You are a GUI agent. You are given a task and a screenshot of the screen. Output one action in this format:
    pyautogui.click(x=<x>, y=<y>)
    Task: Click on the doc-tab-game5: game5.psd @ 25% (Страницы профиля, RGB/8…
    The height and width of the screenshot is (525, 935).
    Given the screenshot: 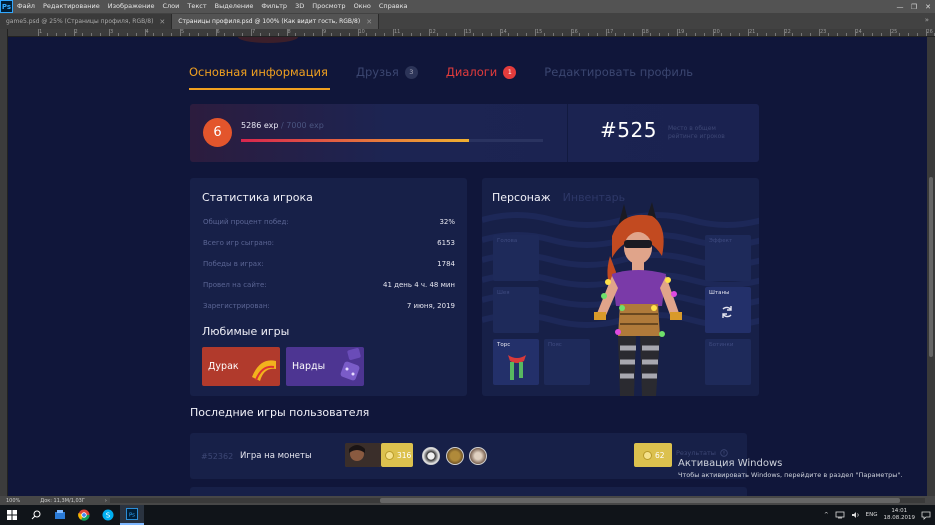 What is the action you would take?
    pyautogui.click(x=86, y=21)
    